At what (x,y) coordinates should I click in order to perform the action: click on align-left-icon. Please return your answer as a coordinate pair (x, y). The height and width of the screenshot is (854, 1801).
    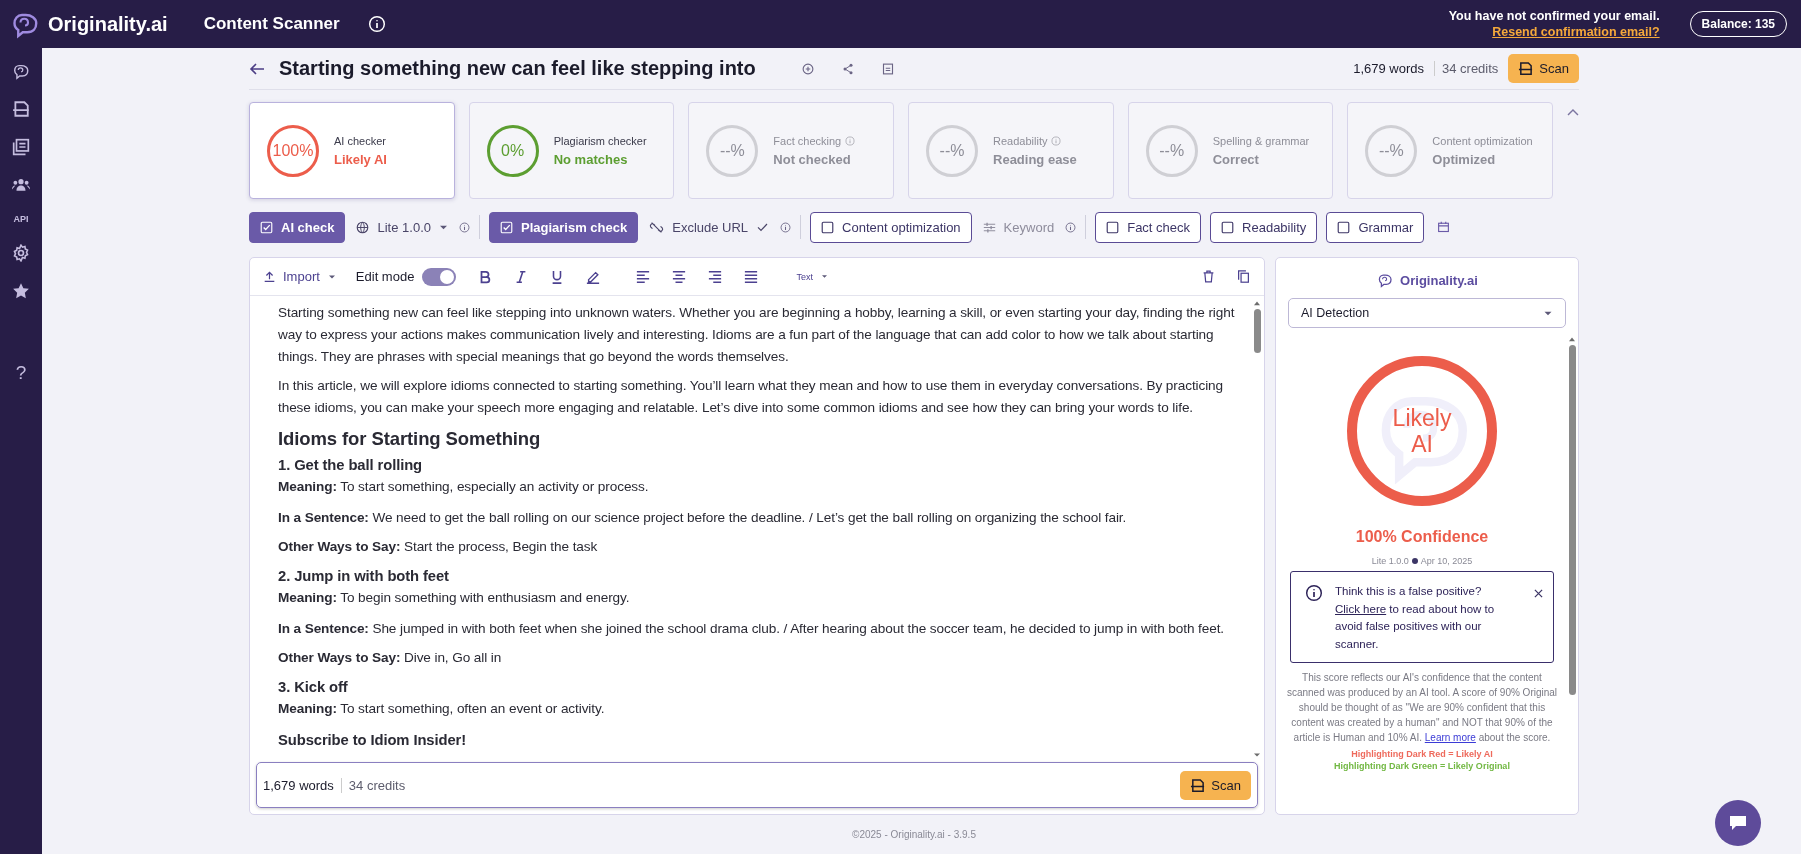
    Looking at the image, I should click on (643, 276).